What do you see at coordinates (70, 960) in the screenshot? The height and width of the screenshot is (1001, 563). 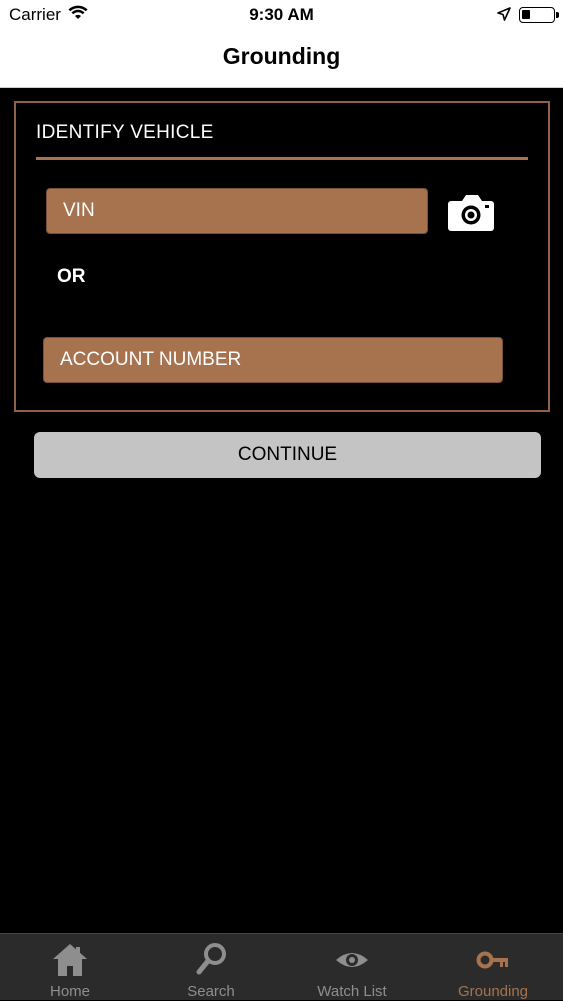 I see `home-icon` at bounding box center [70, 960].